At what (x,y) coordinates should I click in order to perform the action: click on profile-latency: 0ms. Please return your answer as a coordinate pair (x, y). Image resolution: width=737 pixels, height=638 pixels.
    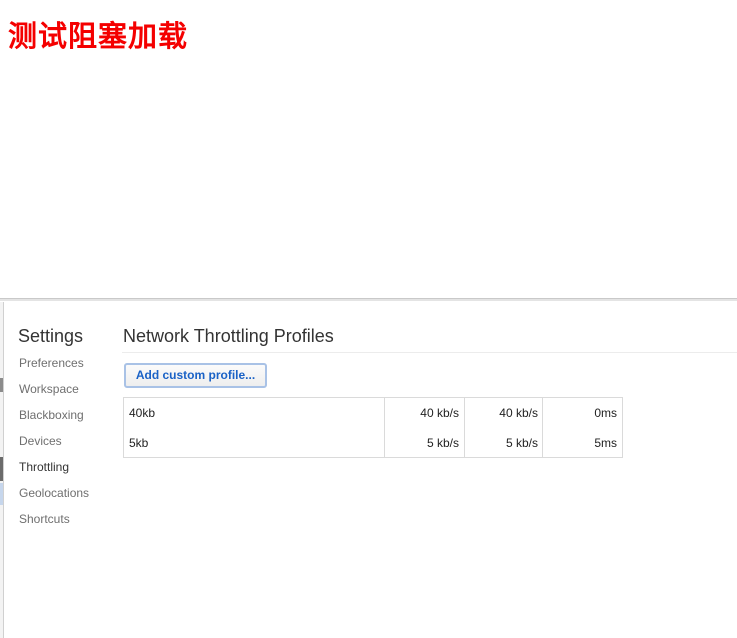
    Looking at the image, I should click on (605, 413).